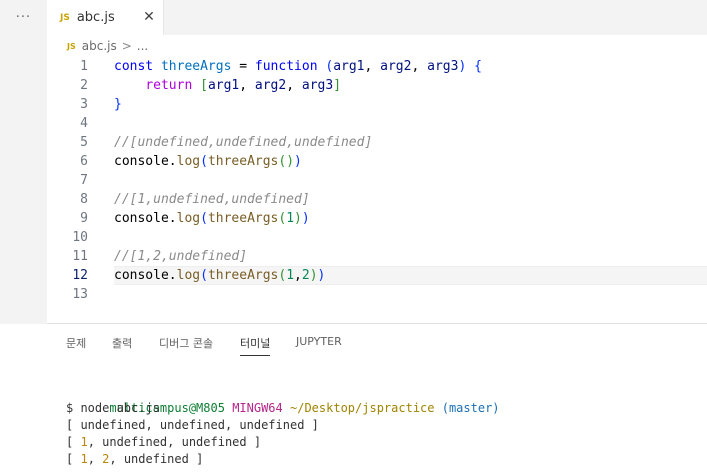 Image resolution: width=707 pixels, height=476 pixels. I want to click on terminal-text: [, so click(73, 459).